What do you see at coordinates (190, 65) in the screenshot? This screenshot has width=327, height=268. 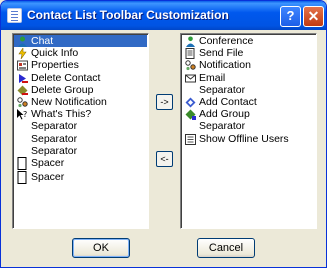 I see `notification-icon` at bounding box center [190, 65].